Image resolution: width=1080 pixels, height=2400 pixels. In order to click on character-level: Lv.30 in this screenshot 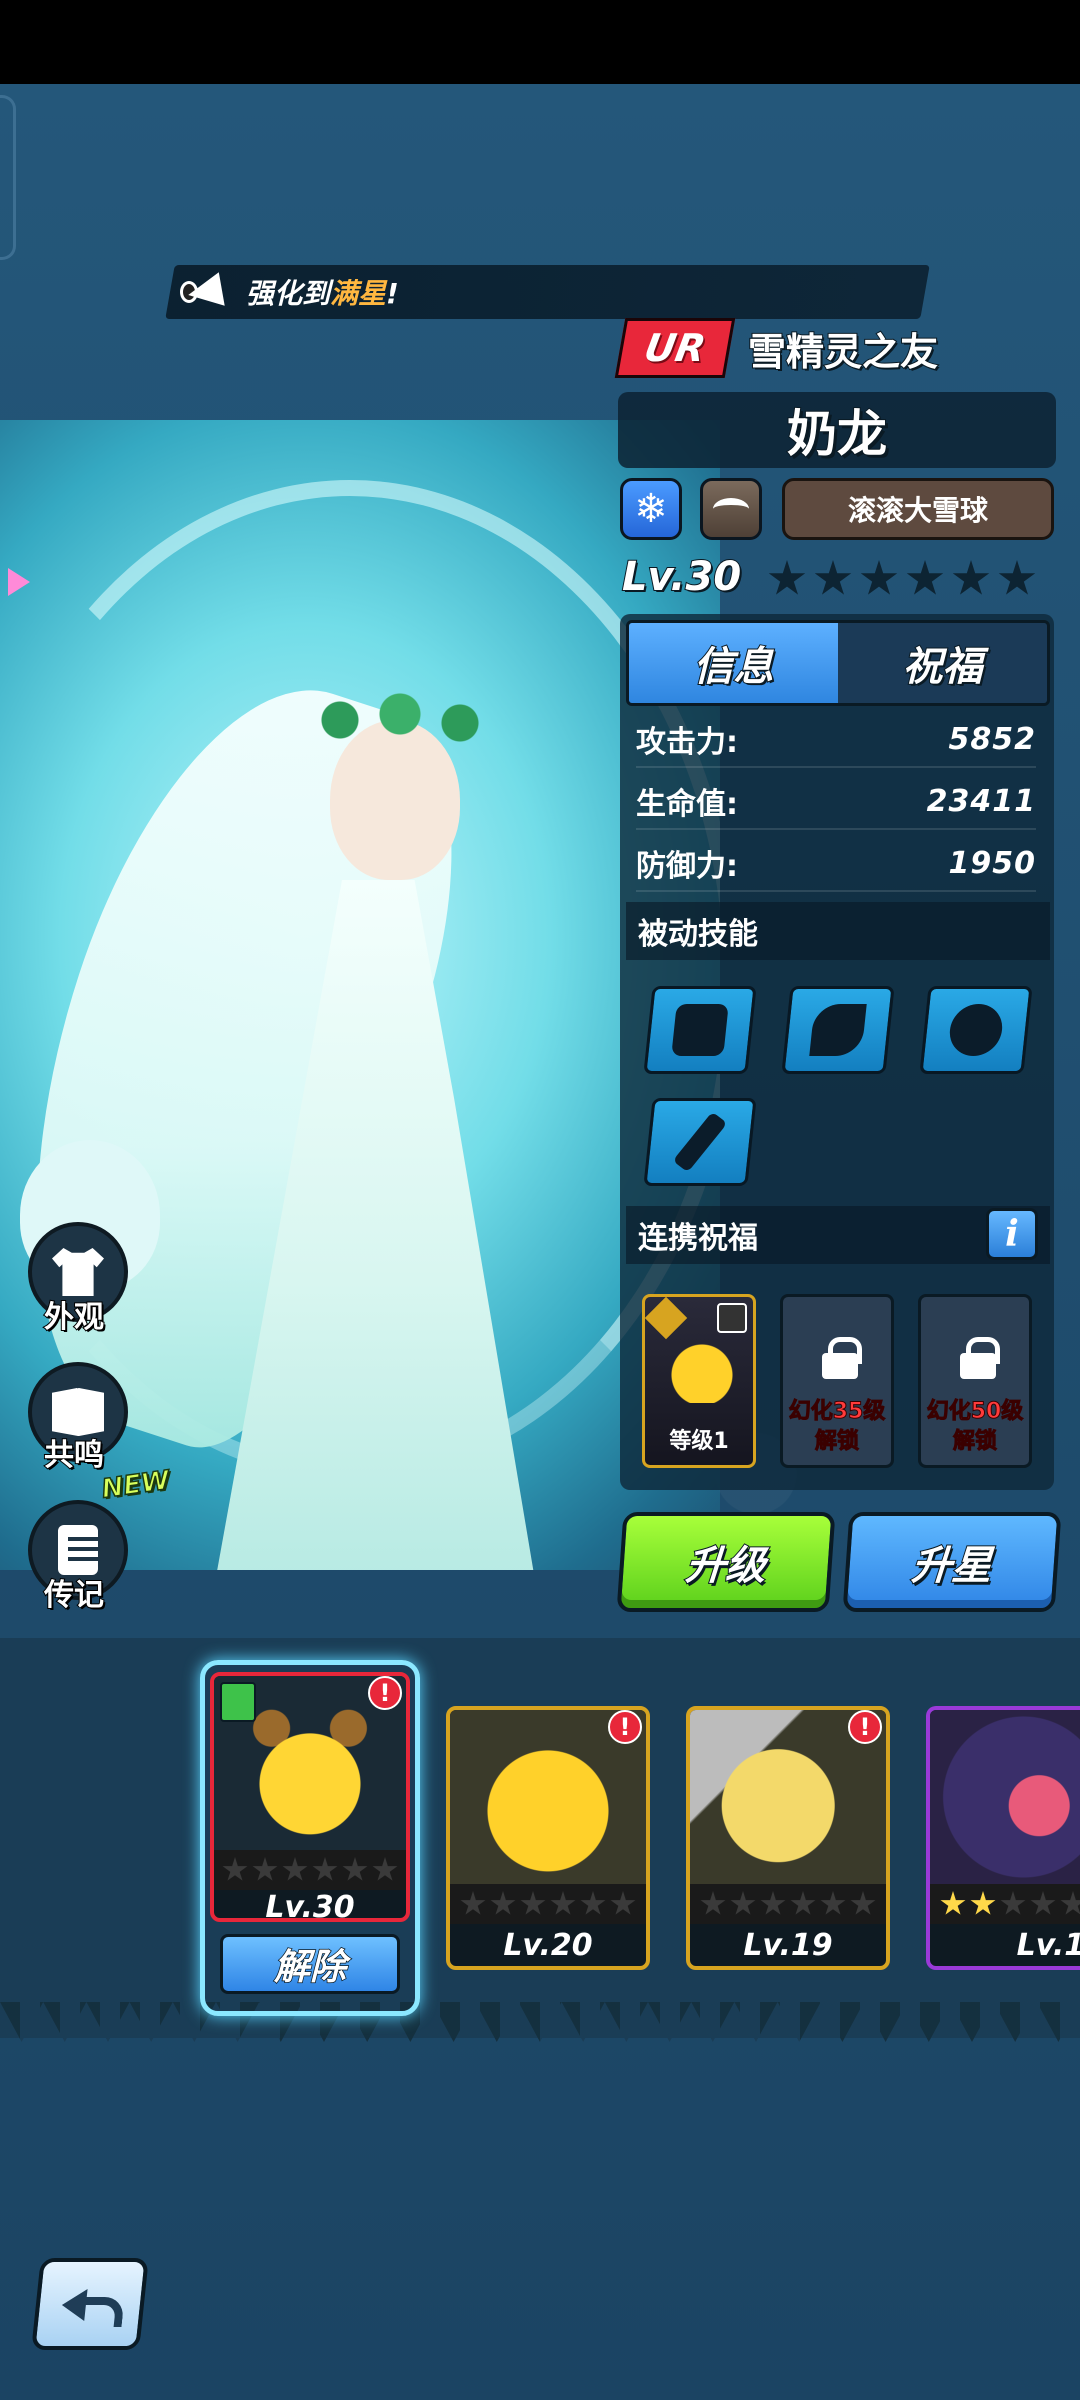, I will do `click(681, 577)`.